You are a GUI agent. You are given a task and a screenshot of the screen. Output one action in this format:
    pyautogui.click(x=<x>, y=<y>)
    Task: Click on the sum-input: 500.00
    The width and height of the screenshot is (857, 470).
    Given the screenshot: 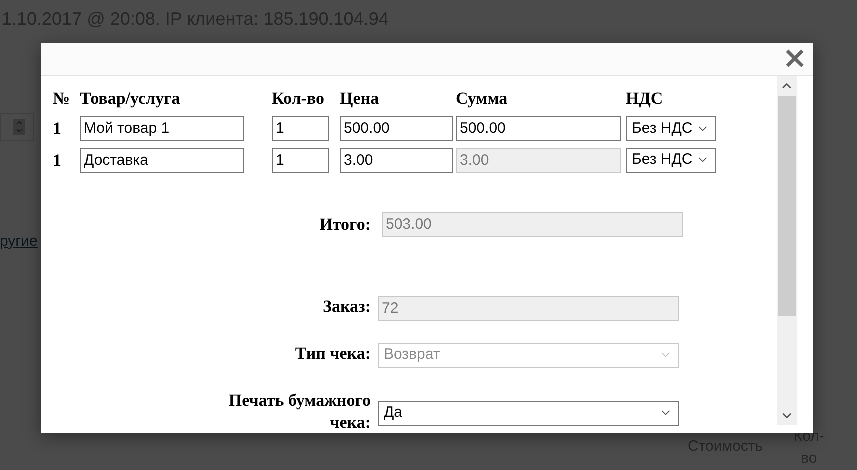 What is the action you would take?
    pyautogui.click(x=538, y=129)
    